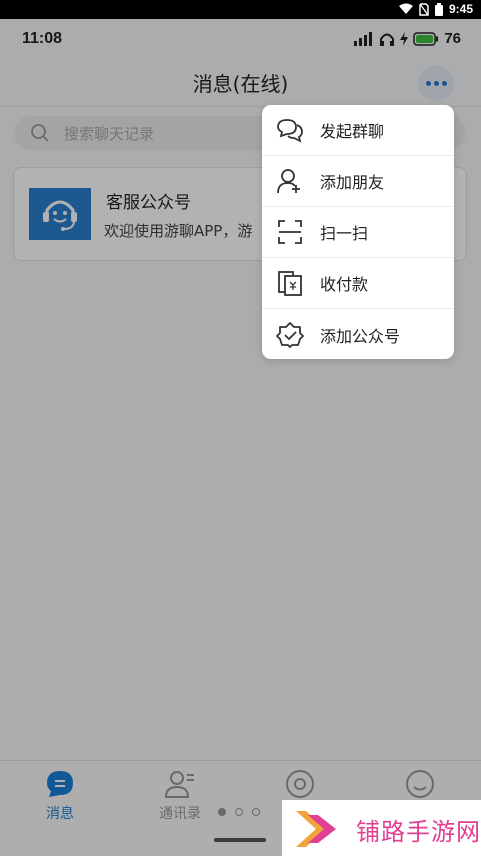 The height and width of the screenshot is (856, 481). I want to click on more-menu: 发起群聊 添加朋友 扫一扫 收付款 添加公众号, so click(358, 232).